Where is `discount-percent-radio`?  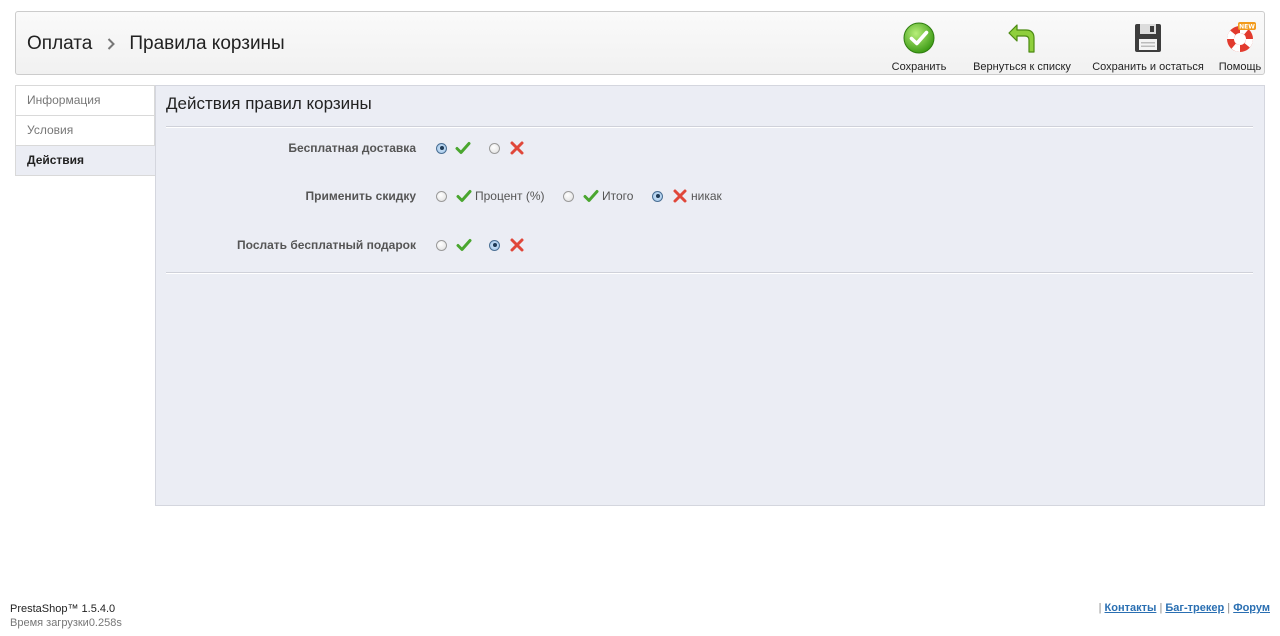 discount-percent-radio is located at coordinates (441, 196).